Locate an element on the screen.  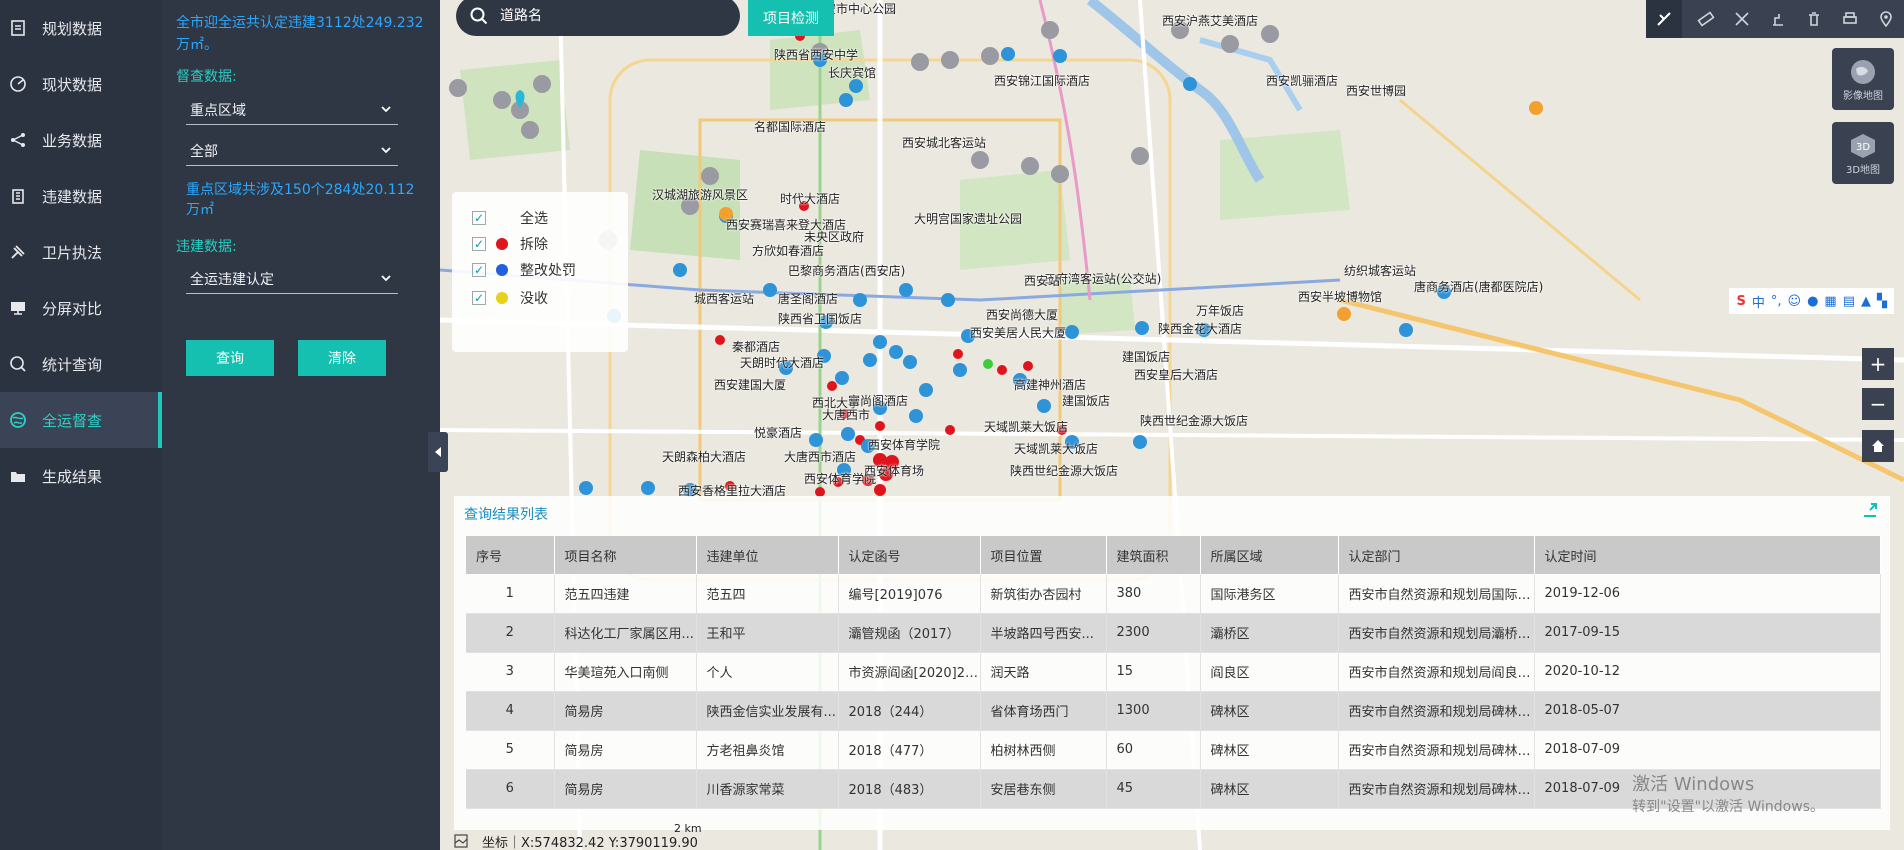
column-header: 项目位置 is located at coordinates (1043, 555).